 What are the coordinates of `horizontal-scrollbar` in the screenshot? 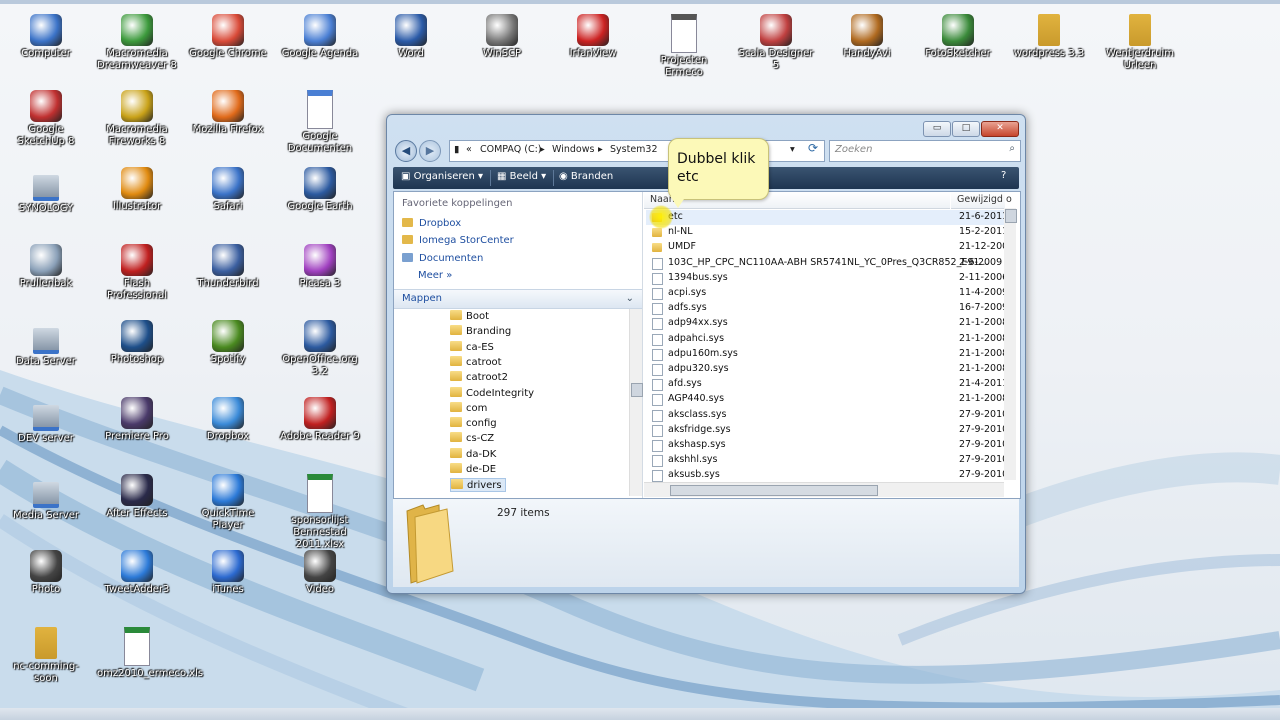 It's located at (824, 489).